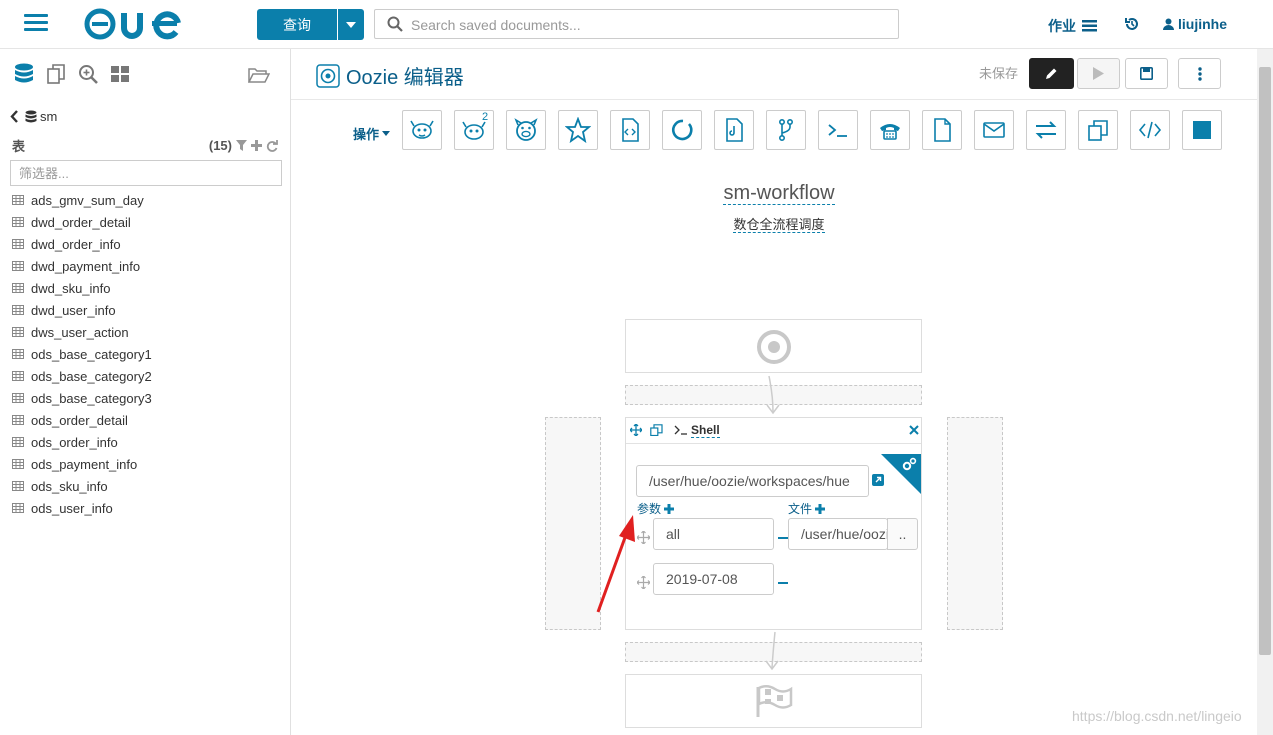 This screenshot has width=1273, height=735. What do you see at coordinates (366, 134) in the screenshot?
I see `actions-label: 操作` at bounding box center [366, 134].